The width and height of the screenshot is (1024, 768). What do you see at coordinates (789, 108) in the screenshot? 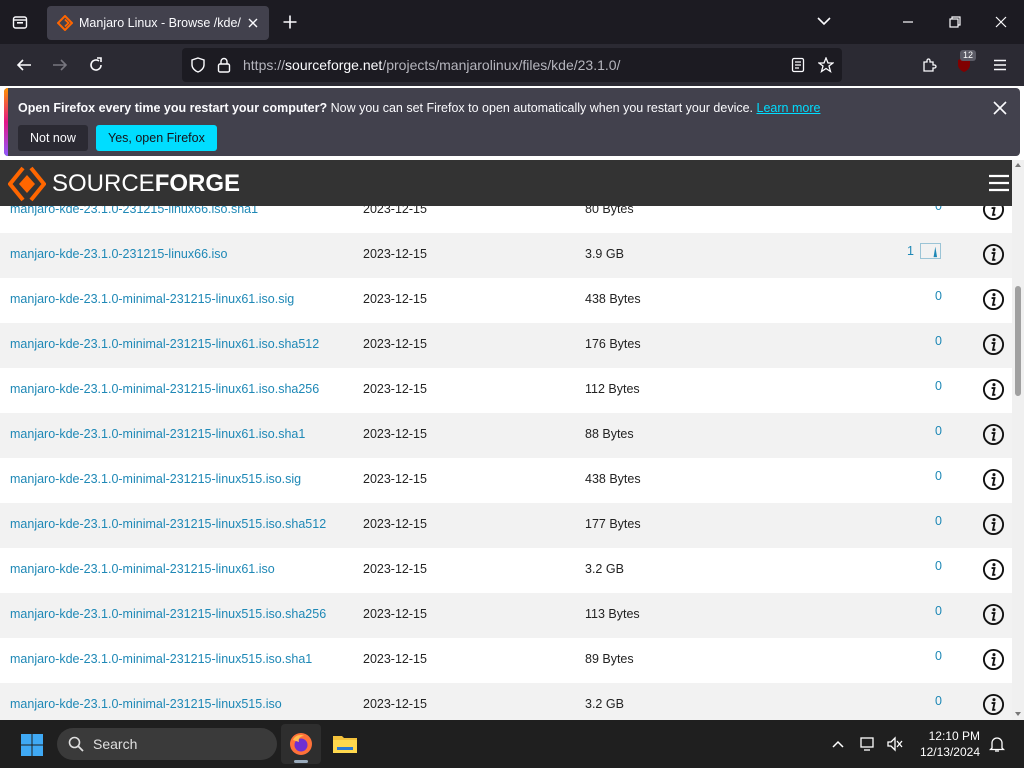
I see `learn-more-link: Learn more` at bounding box center [789, 108].